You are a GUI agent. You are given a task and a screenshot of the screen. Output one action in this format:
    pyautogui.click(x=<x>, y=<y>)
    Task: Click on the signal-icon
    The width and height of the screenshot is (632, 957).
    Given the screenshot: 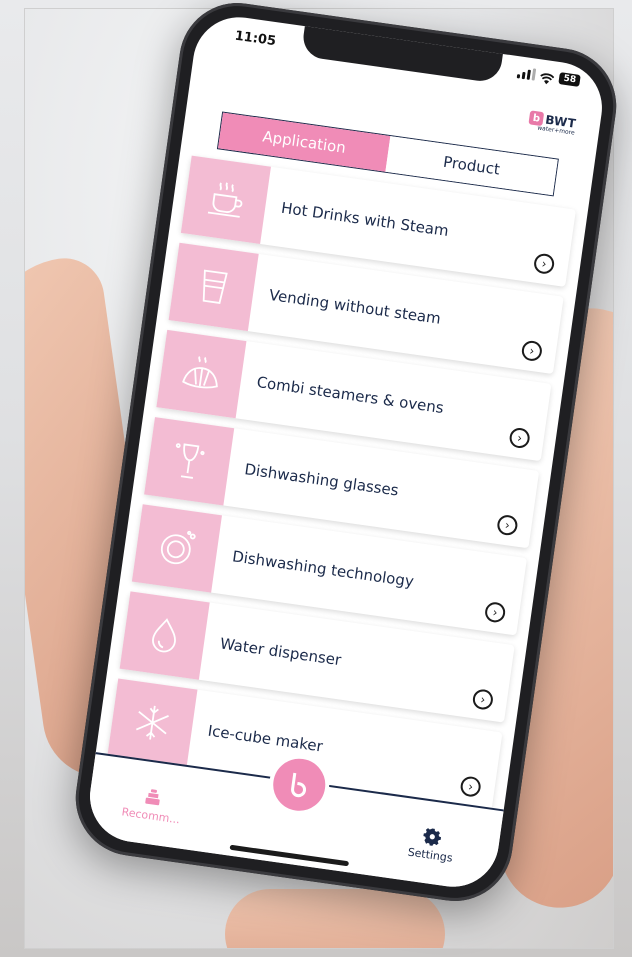 What is the action you would take?
    pyautogui.click(x=527, y=73)
    